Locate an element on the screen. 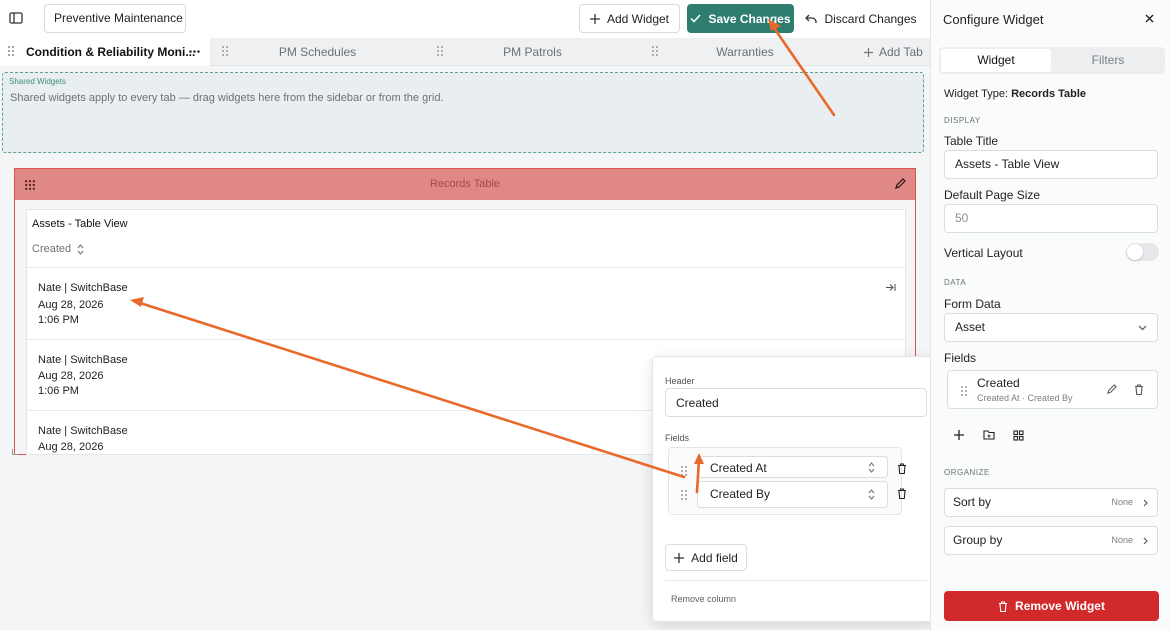 Image resolution: width=1170 pixels, height=630 pixels. column-header-input: Created is located at coordinates (796, 402).